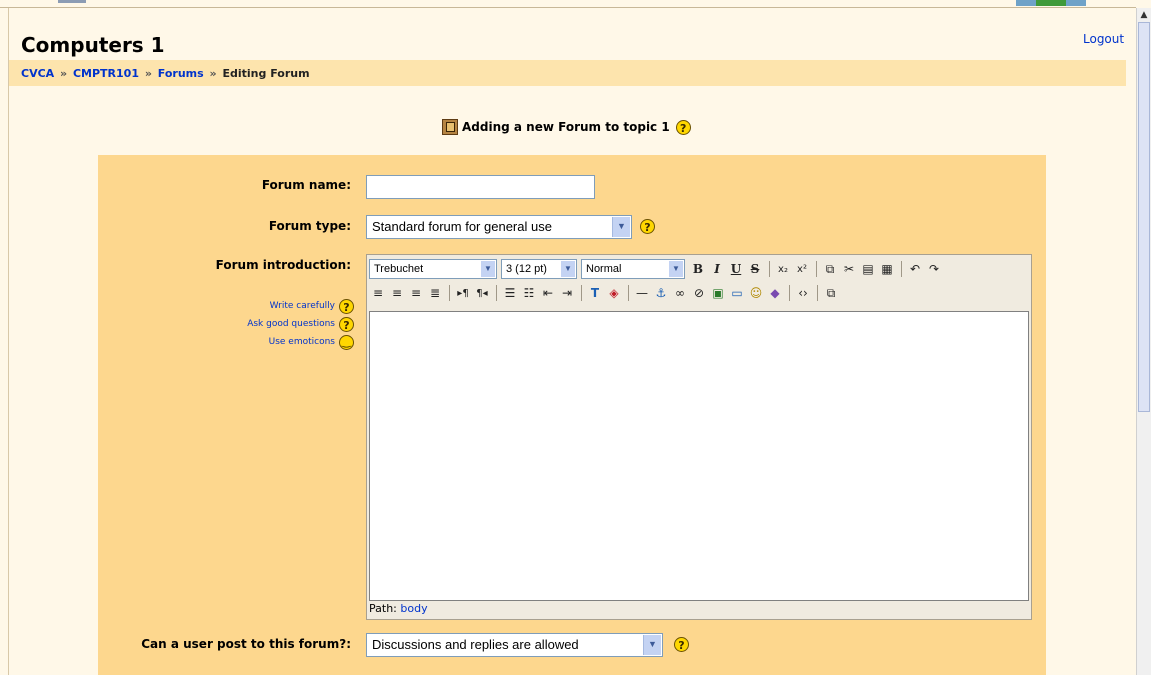 This screenshot has height=675, width=1151. Describe the element at coordinates (737, 293) in the screenshot. I see `table-icon: ▭` at that location.